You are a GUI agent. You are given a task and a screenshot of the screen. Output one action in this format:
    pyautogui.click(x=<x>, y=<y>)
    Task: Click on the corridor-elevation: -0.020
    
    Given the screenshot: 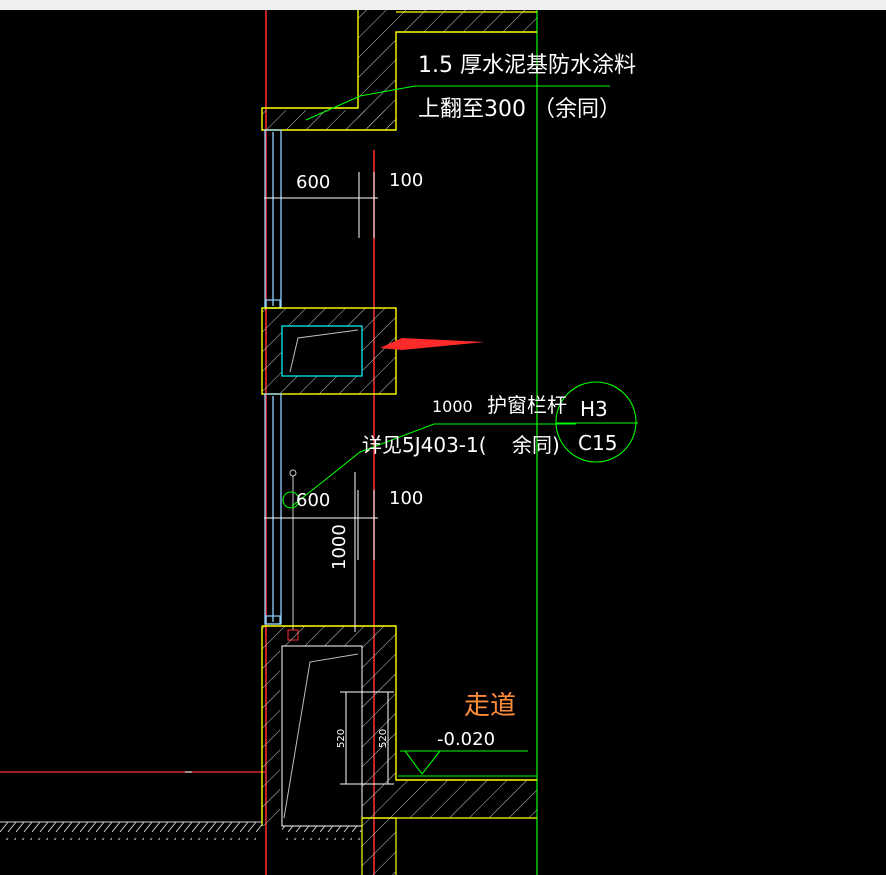 What is the action you would take?
    pyautogui.click(x=466, y=739)
    